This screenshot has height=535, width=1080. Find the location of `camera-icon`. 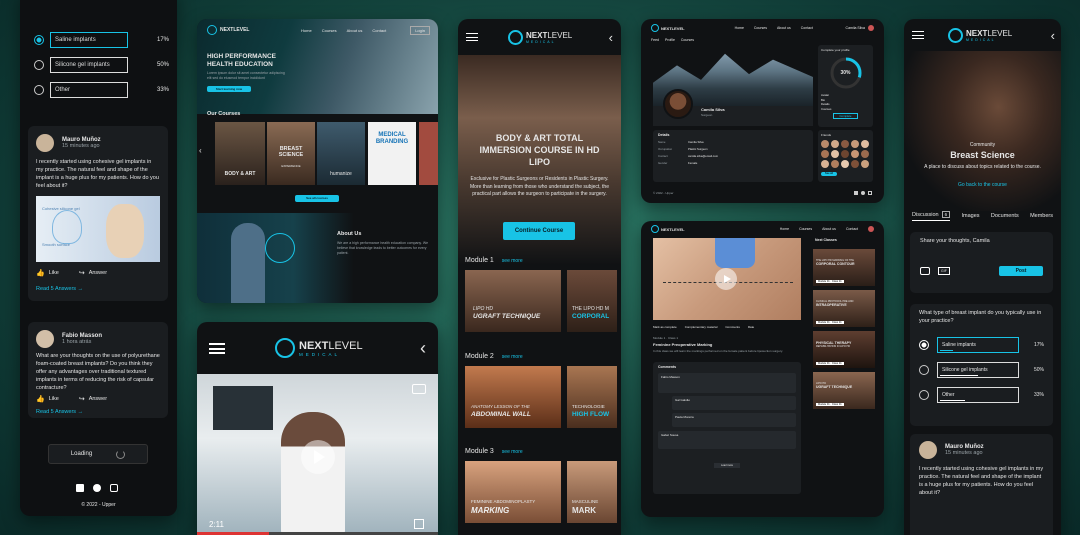

camera-icon is located at coordinates (925, 271).